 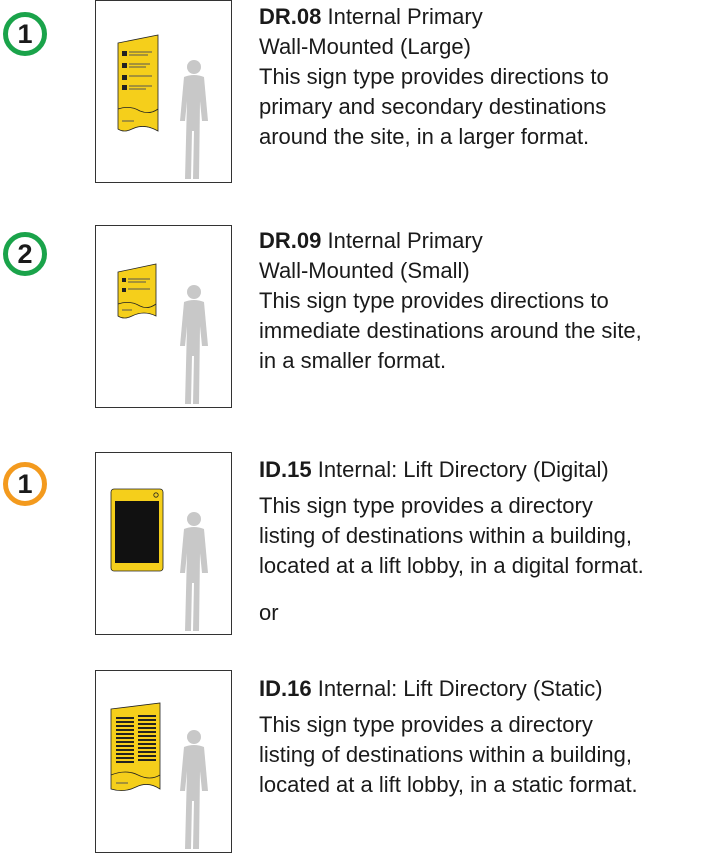 What do you see at coordinates (159, 775) in the screenshot?
I see `static-directory-icon` at bounding box center [159, 775].